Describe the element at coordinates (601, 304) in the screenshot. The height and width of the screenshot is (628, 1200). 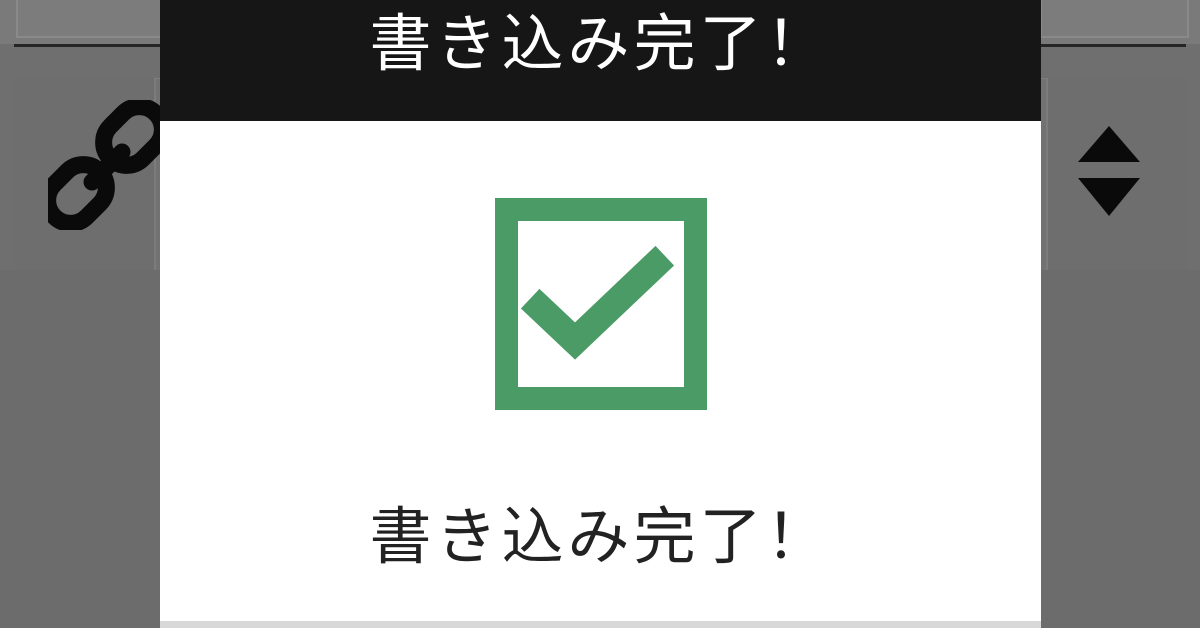
I see `checkbox-checked-icon` at that location.